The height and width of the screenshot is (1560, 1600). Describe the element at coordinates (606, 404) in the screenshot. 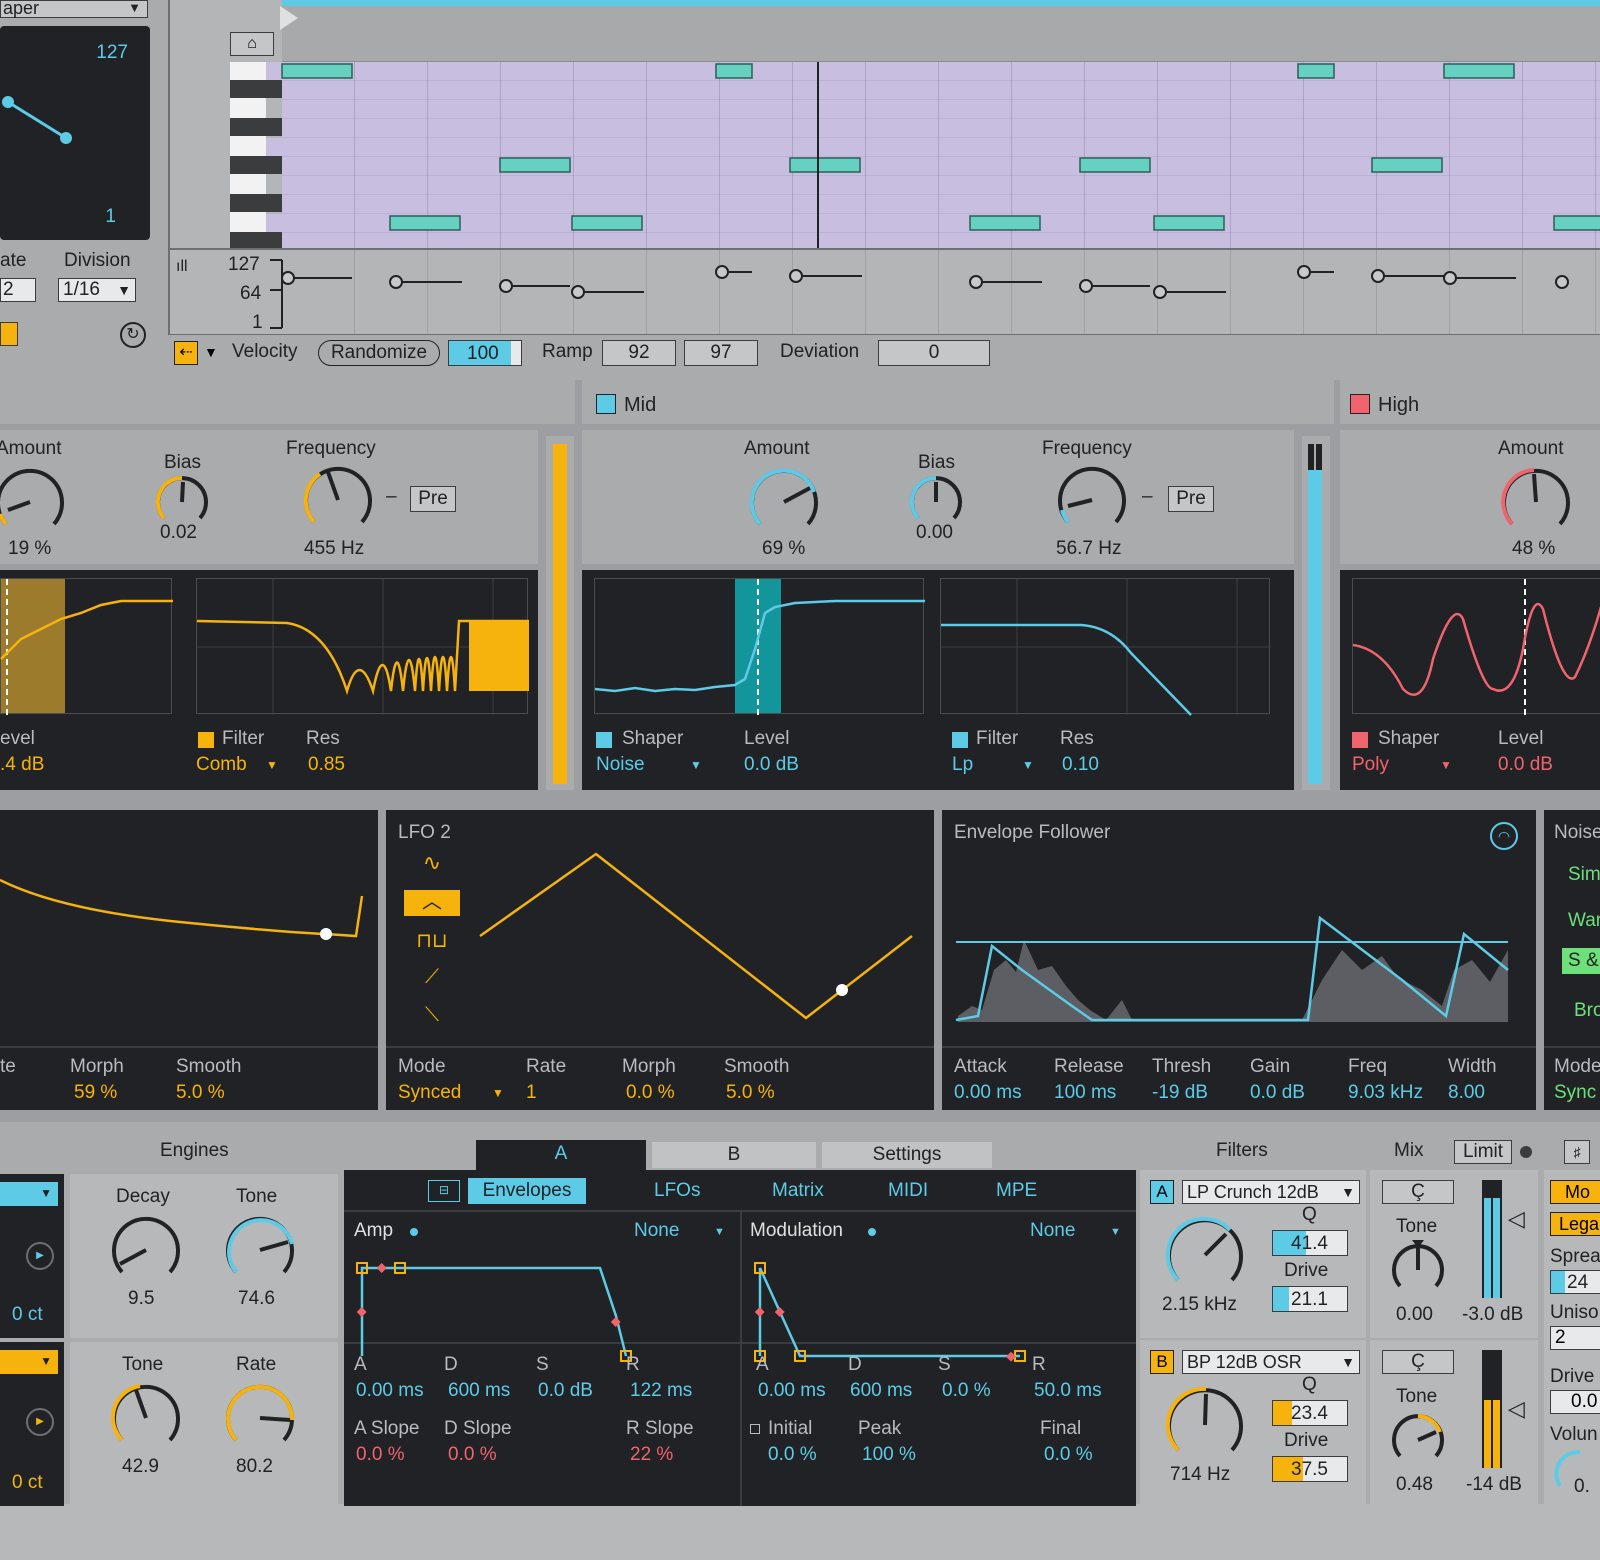

I see `band-mid-toggle` at that location.